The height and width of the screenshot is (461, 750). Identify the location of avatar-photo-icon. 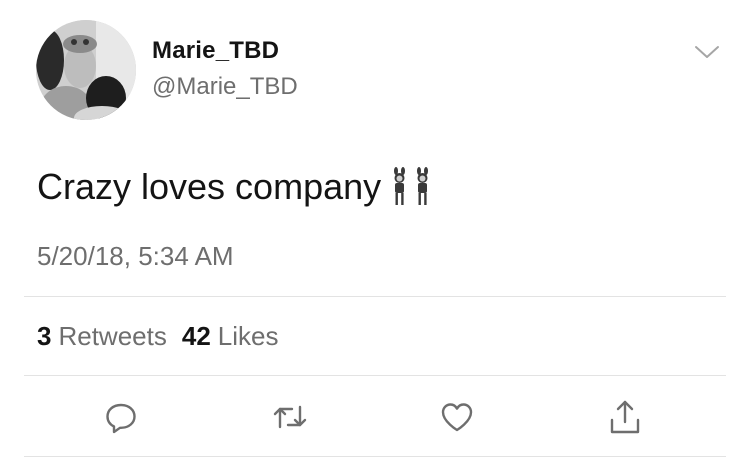
(86, 70).